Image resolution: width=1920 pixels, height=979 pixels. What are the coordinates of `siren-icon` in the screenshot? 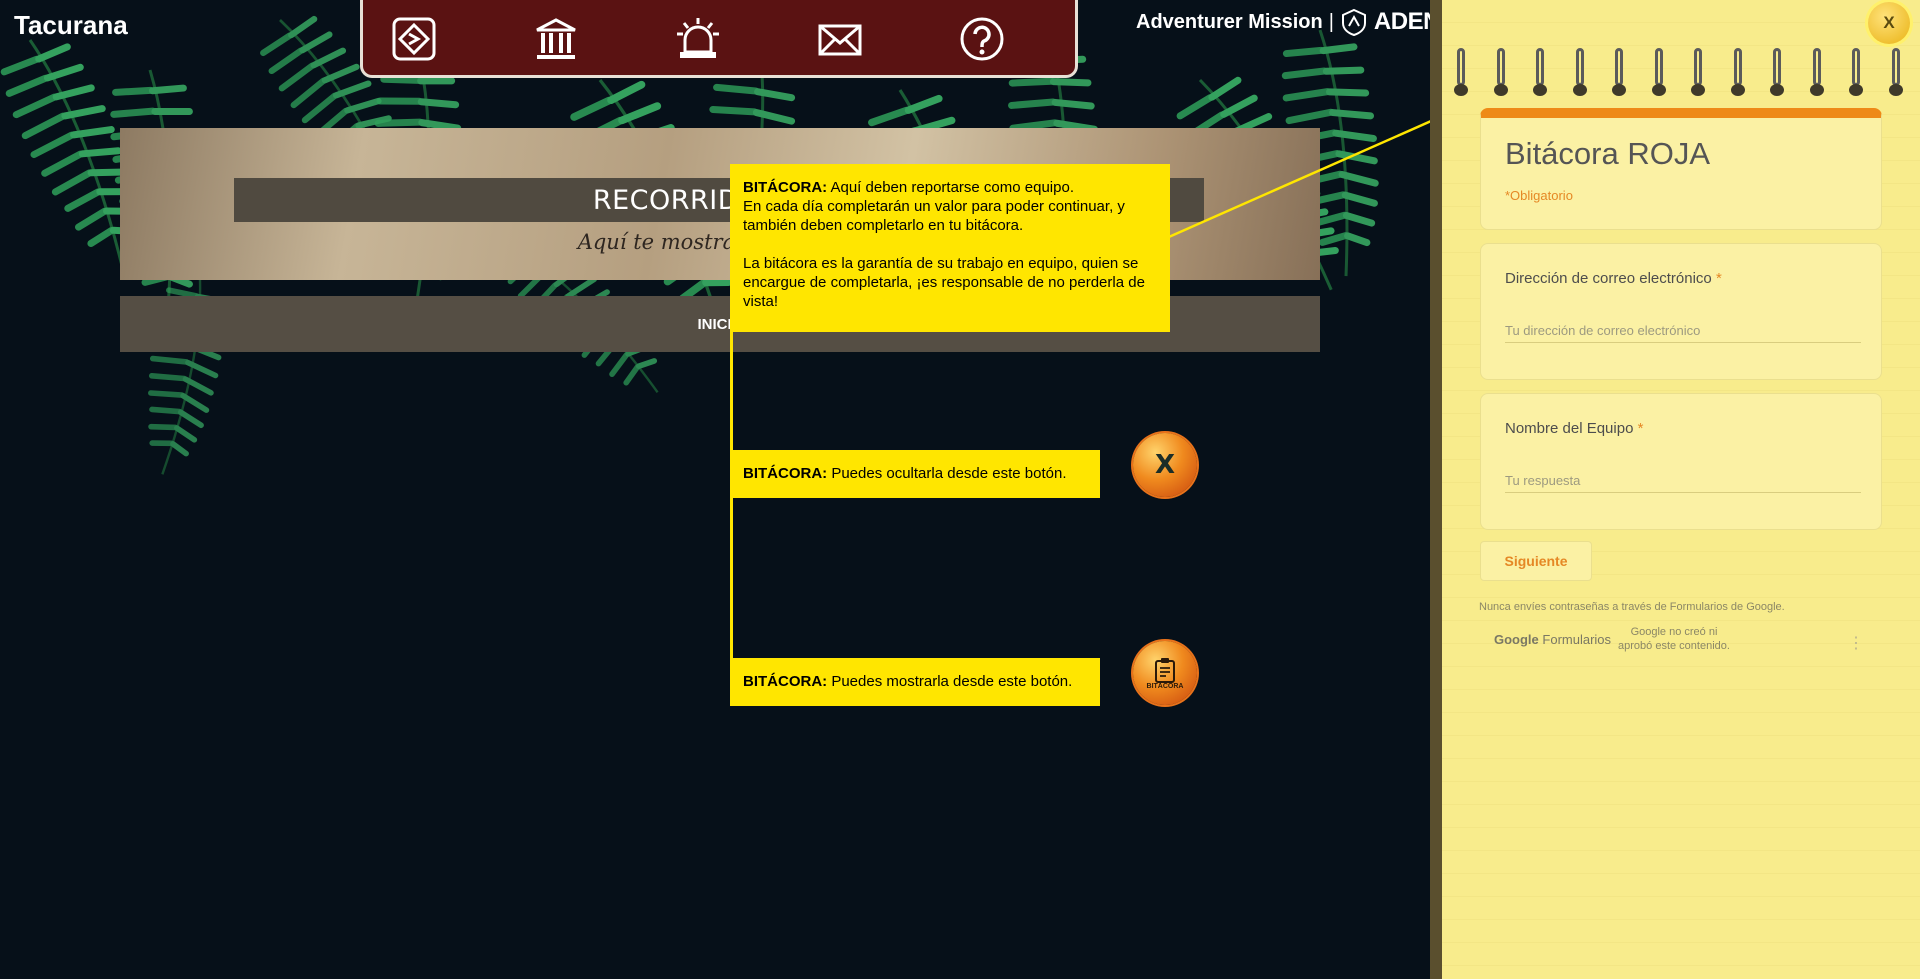 It's located at (698, 38).